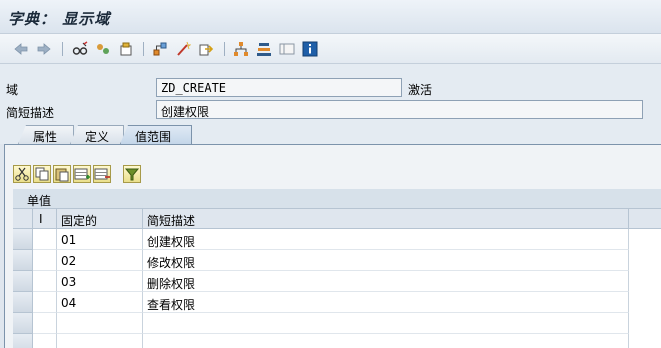 This screenshot has height=348, width=661. What do you see at coordinates (22, 174) in the screenshot?
I see `cut-icon` at bounding box center [22, 174].